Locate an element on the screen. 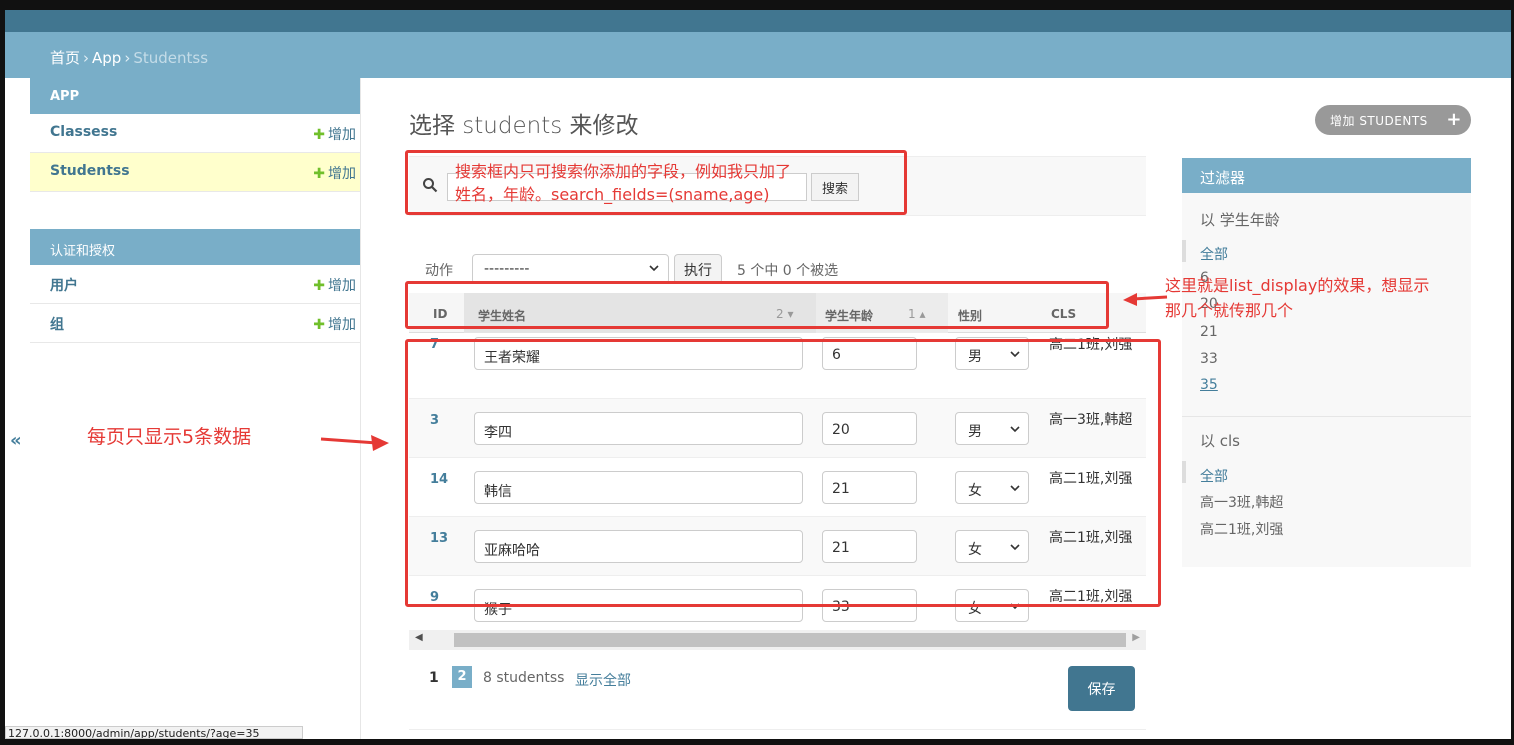 The image size is (1514, 745). show-all-link: 显示全部 is located at coordinates (603, 680).